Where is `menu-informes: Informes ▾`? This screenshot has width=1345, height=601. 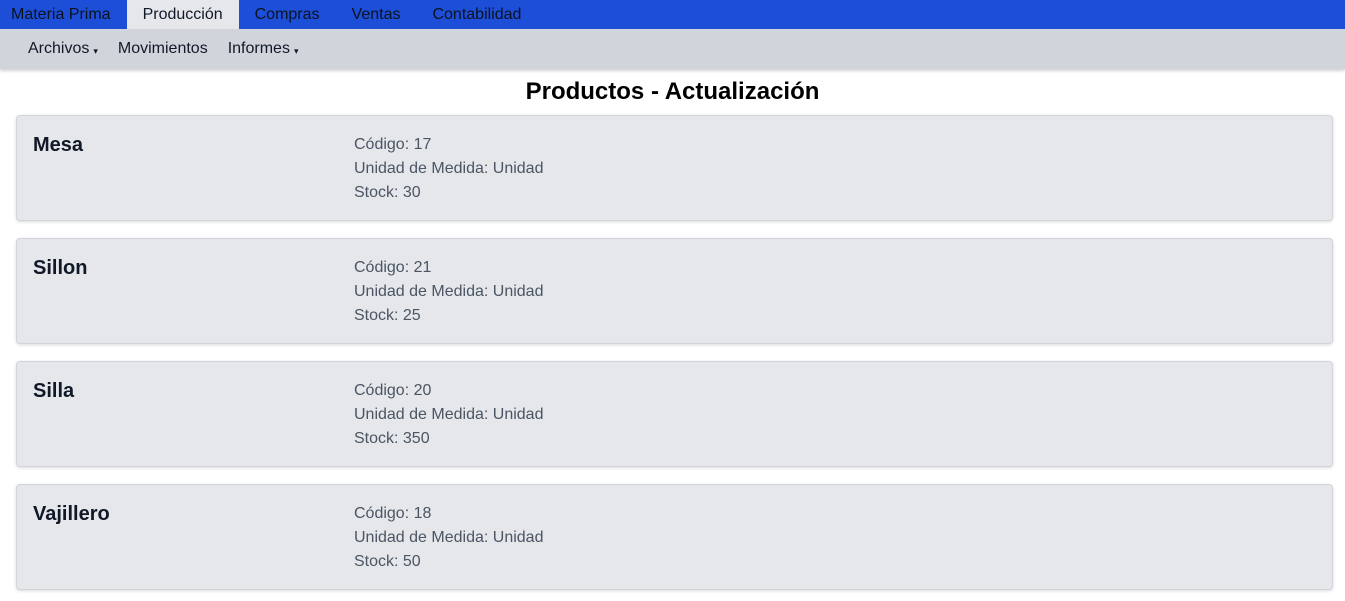
menu-informes: Informes ▾ is located at coordinates (263, 49).